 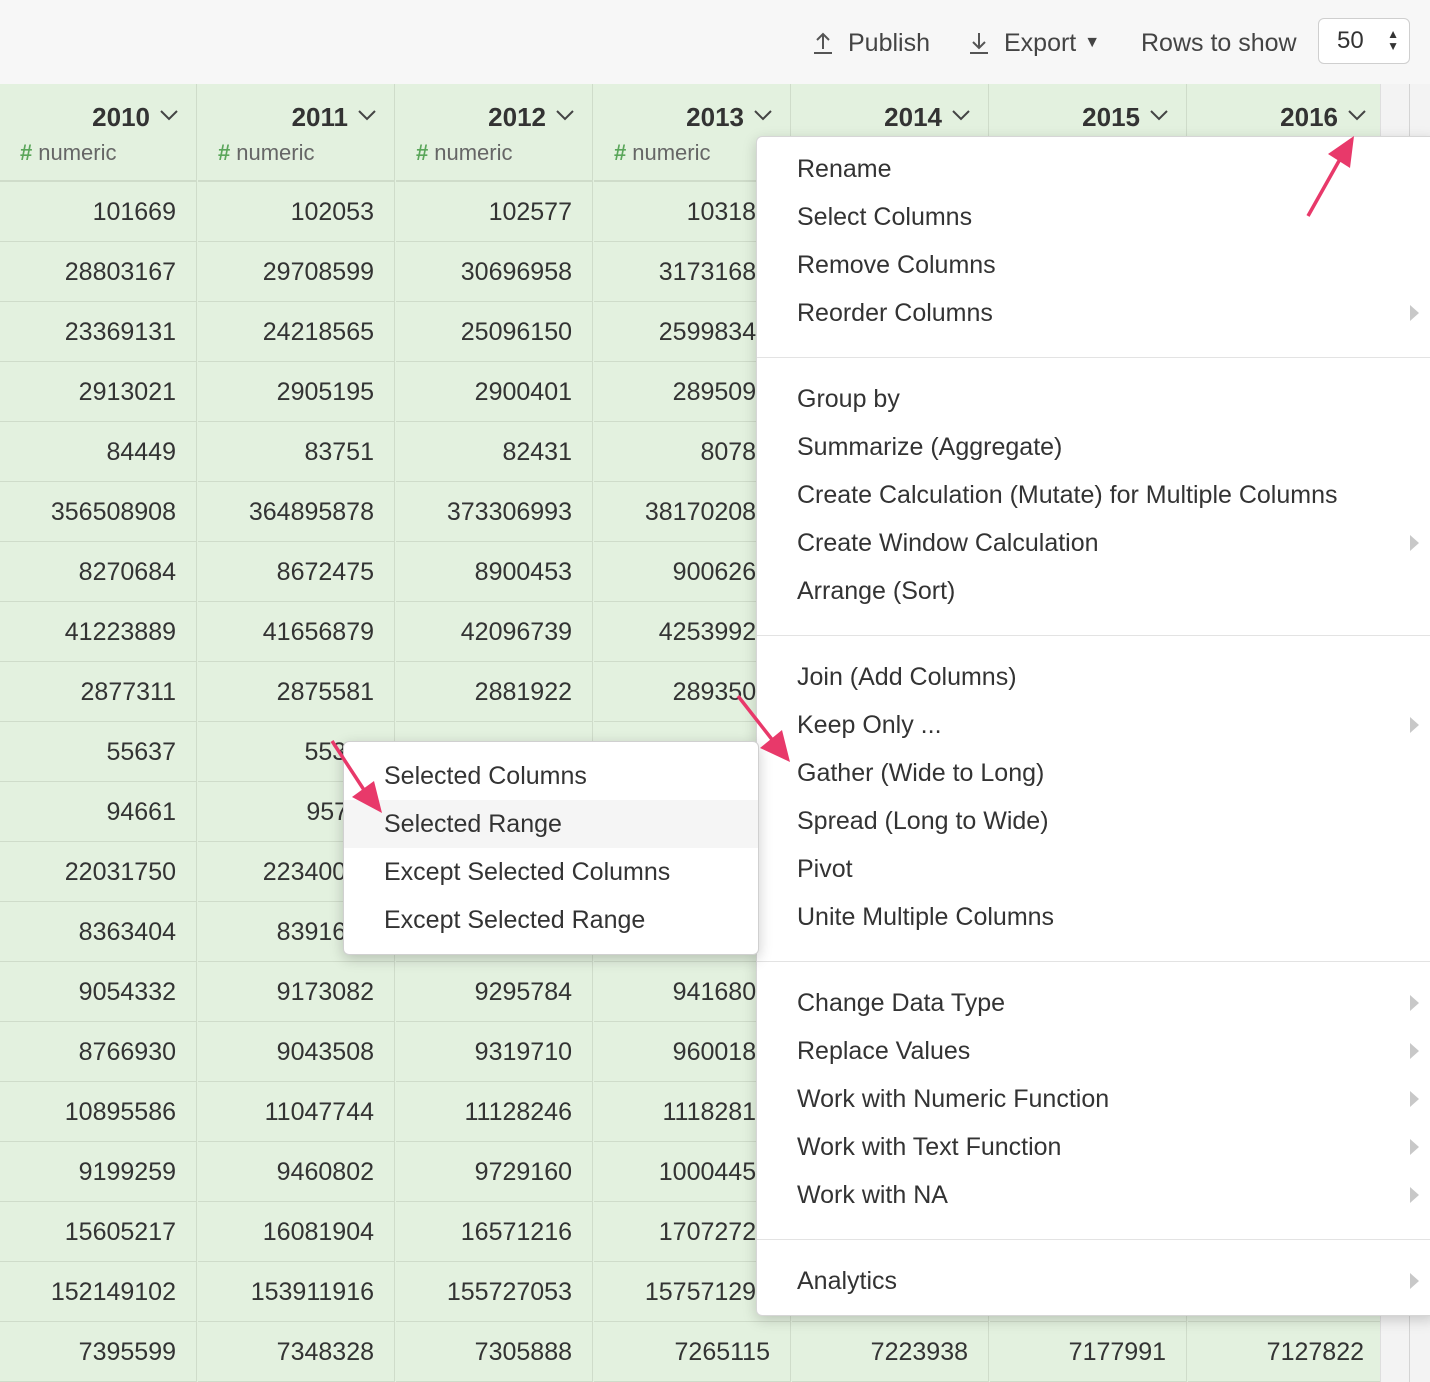 What do you see at coordinates (98, 632) in the screenshot?
I see `table-cell: 41223889` at bounding box center [98, 632].